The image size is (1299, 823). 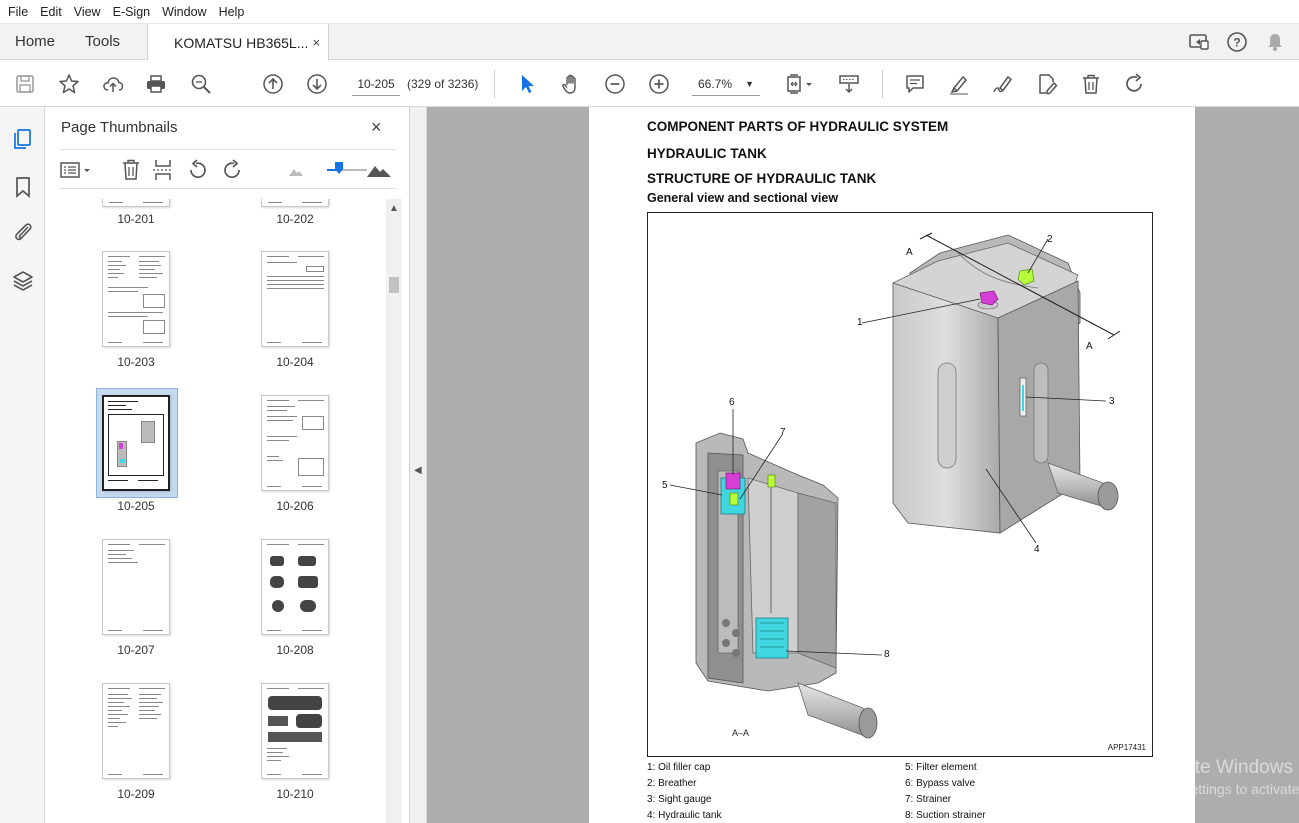 What do you see at coordinates (295, 219) in the screenshot?
I see `thumbnail-label: 10-202` at bounding box center [295, 219].